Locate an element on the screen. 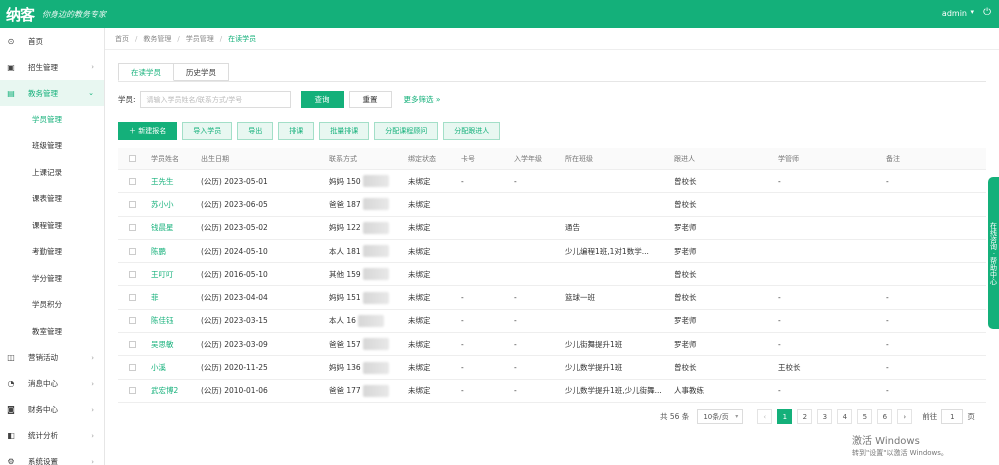 The image size is (999, 465). brand-logo: 纳客 is located at coordinates (17, 14).